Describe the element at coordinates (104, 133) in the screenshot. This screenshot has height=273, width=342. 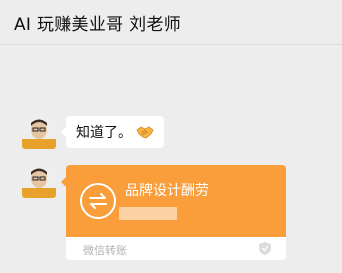
I see `message-text: 知道了。` at that location.